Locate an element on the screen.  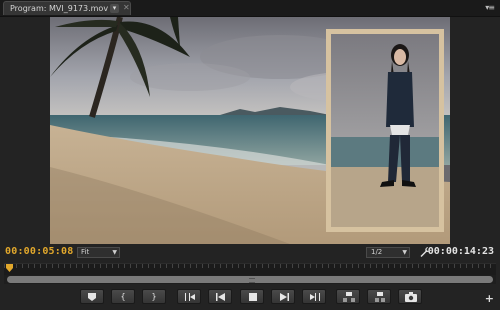
add-button-icon: + is located at coordinates (489, 298).